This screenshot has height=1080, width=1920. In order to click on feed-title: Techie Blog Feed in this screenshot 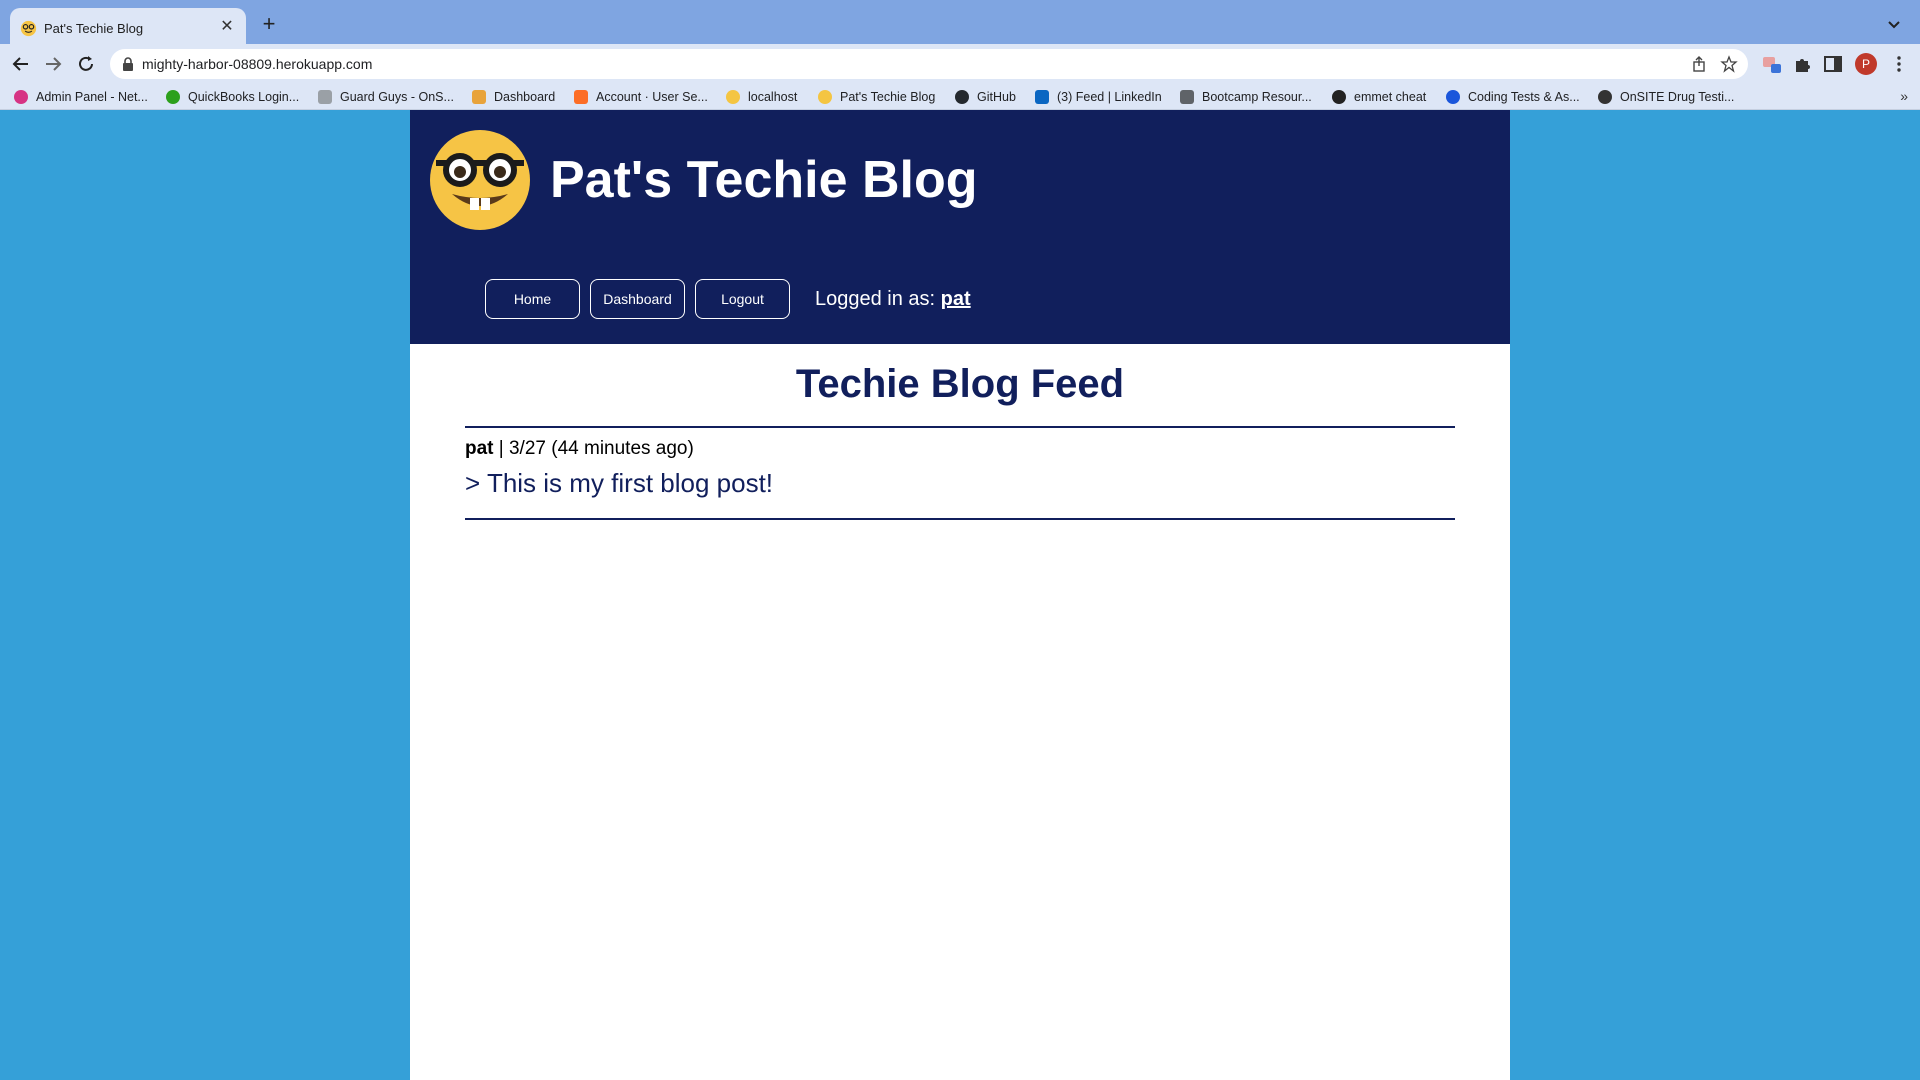, I will do `click(960, 384)`.